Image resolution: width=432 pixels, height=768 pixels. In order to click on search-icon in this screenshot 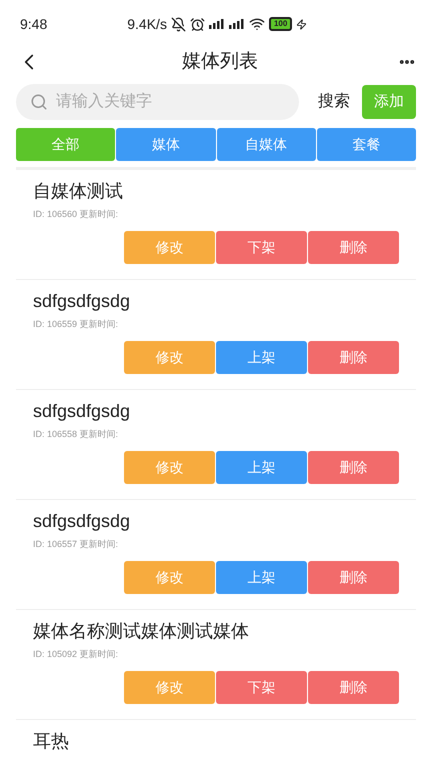, I will do `click(39, 102)`.